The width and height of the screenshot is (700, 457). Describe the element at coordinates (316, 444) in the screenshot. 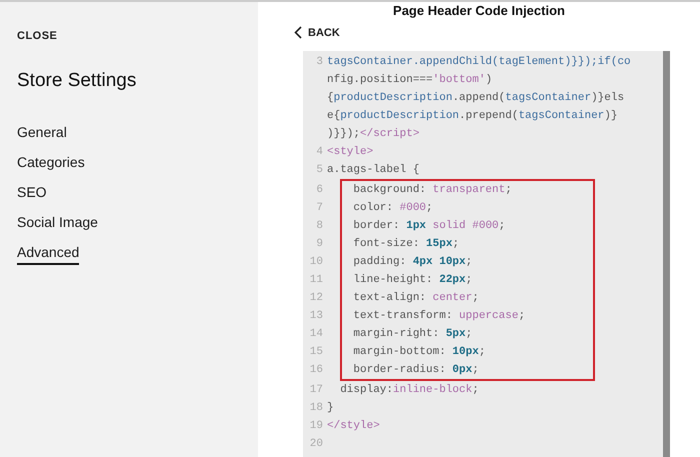

I see `line-number: 20` at that location.